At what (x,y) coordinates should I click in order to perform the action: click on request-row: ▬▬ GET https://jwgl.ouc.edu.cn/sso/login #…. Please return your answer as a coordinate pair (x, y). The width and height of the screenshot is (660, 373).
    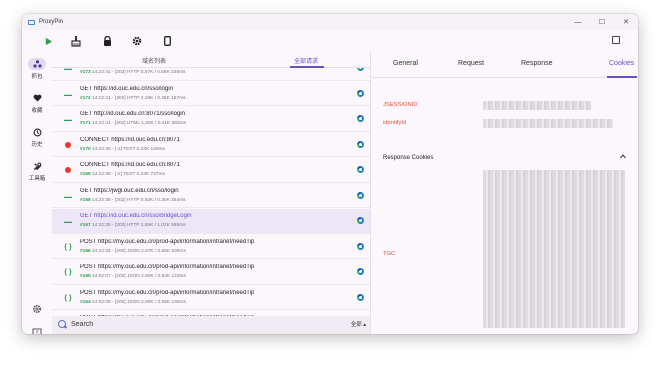
    Looking at the image, I should click on (211, 196).